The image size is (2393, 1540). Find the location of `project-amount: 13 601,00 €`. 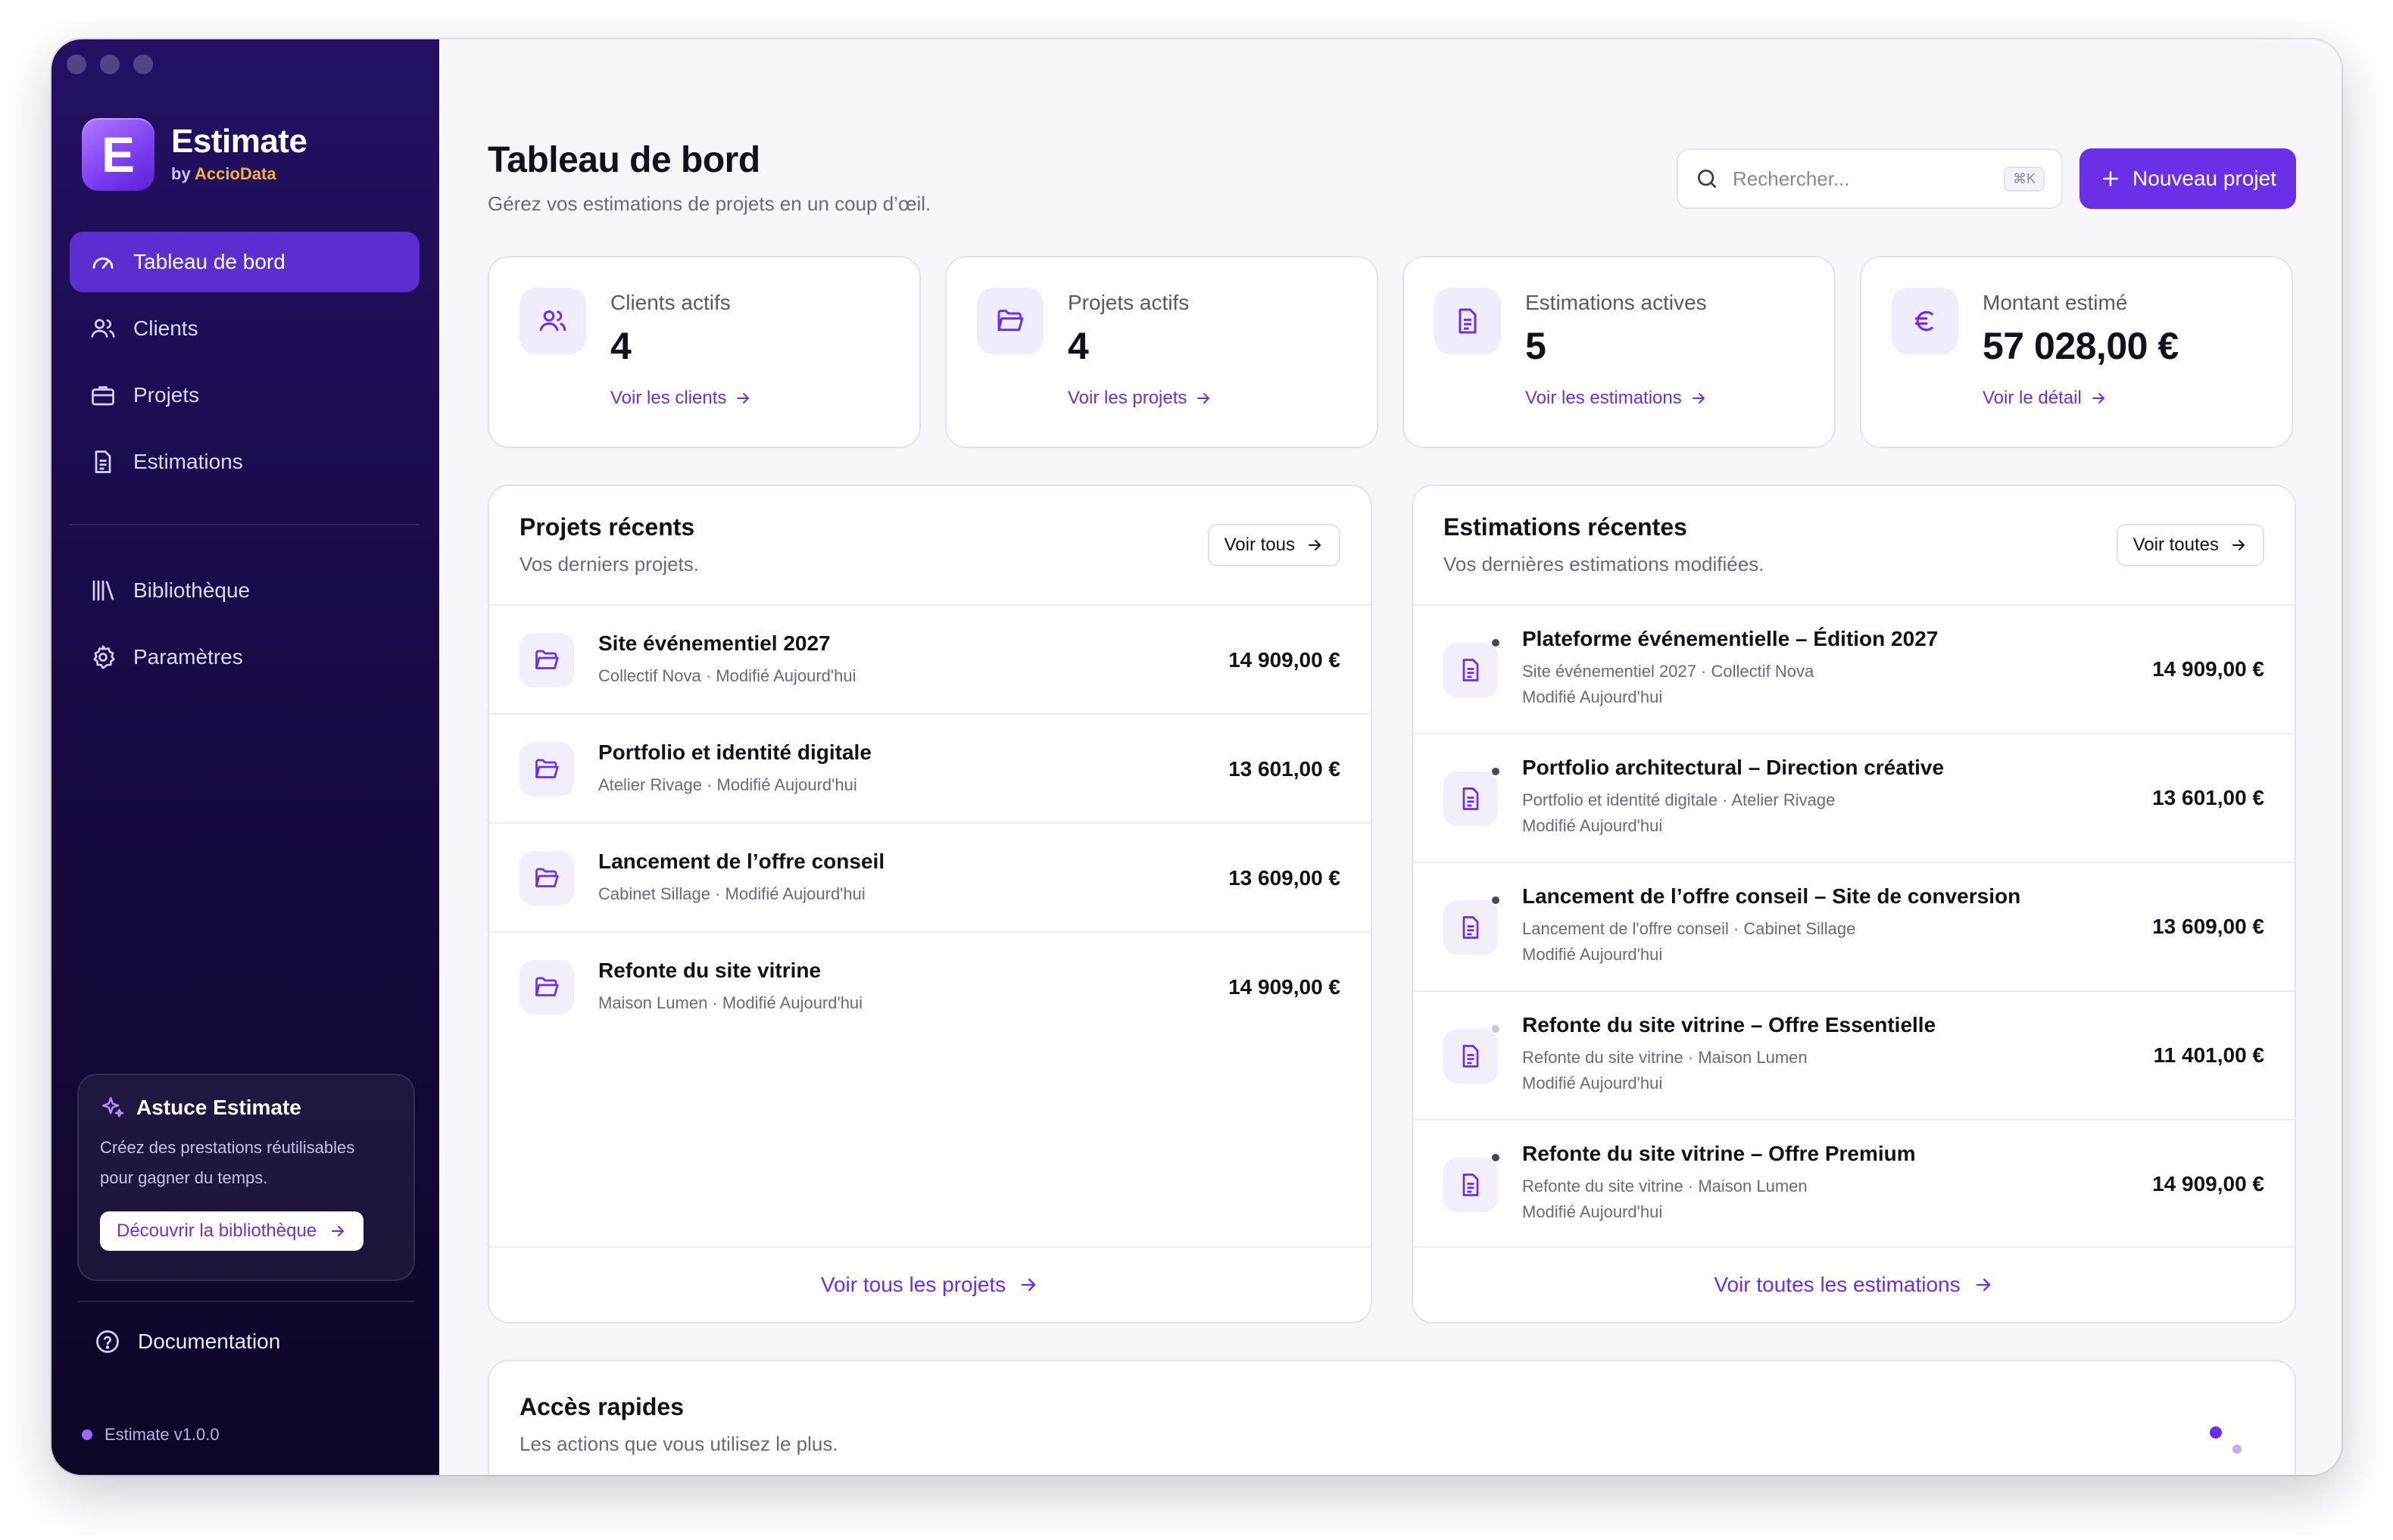

project-amount: 13 601,00 € is located at coordinates (1284, 769).